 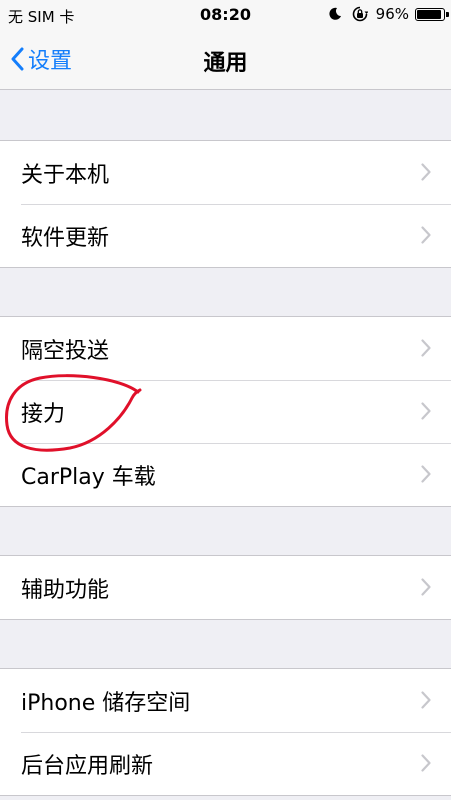 What do you see at coordinates (106, 703) in the screenshot?
I see `row-label: iPhone 储存空间` at bounding box center [106, 703].